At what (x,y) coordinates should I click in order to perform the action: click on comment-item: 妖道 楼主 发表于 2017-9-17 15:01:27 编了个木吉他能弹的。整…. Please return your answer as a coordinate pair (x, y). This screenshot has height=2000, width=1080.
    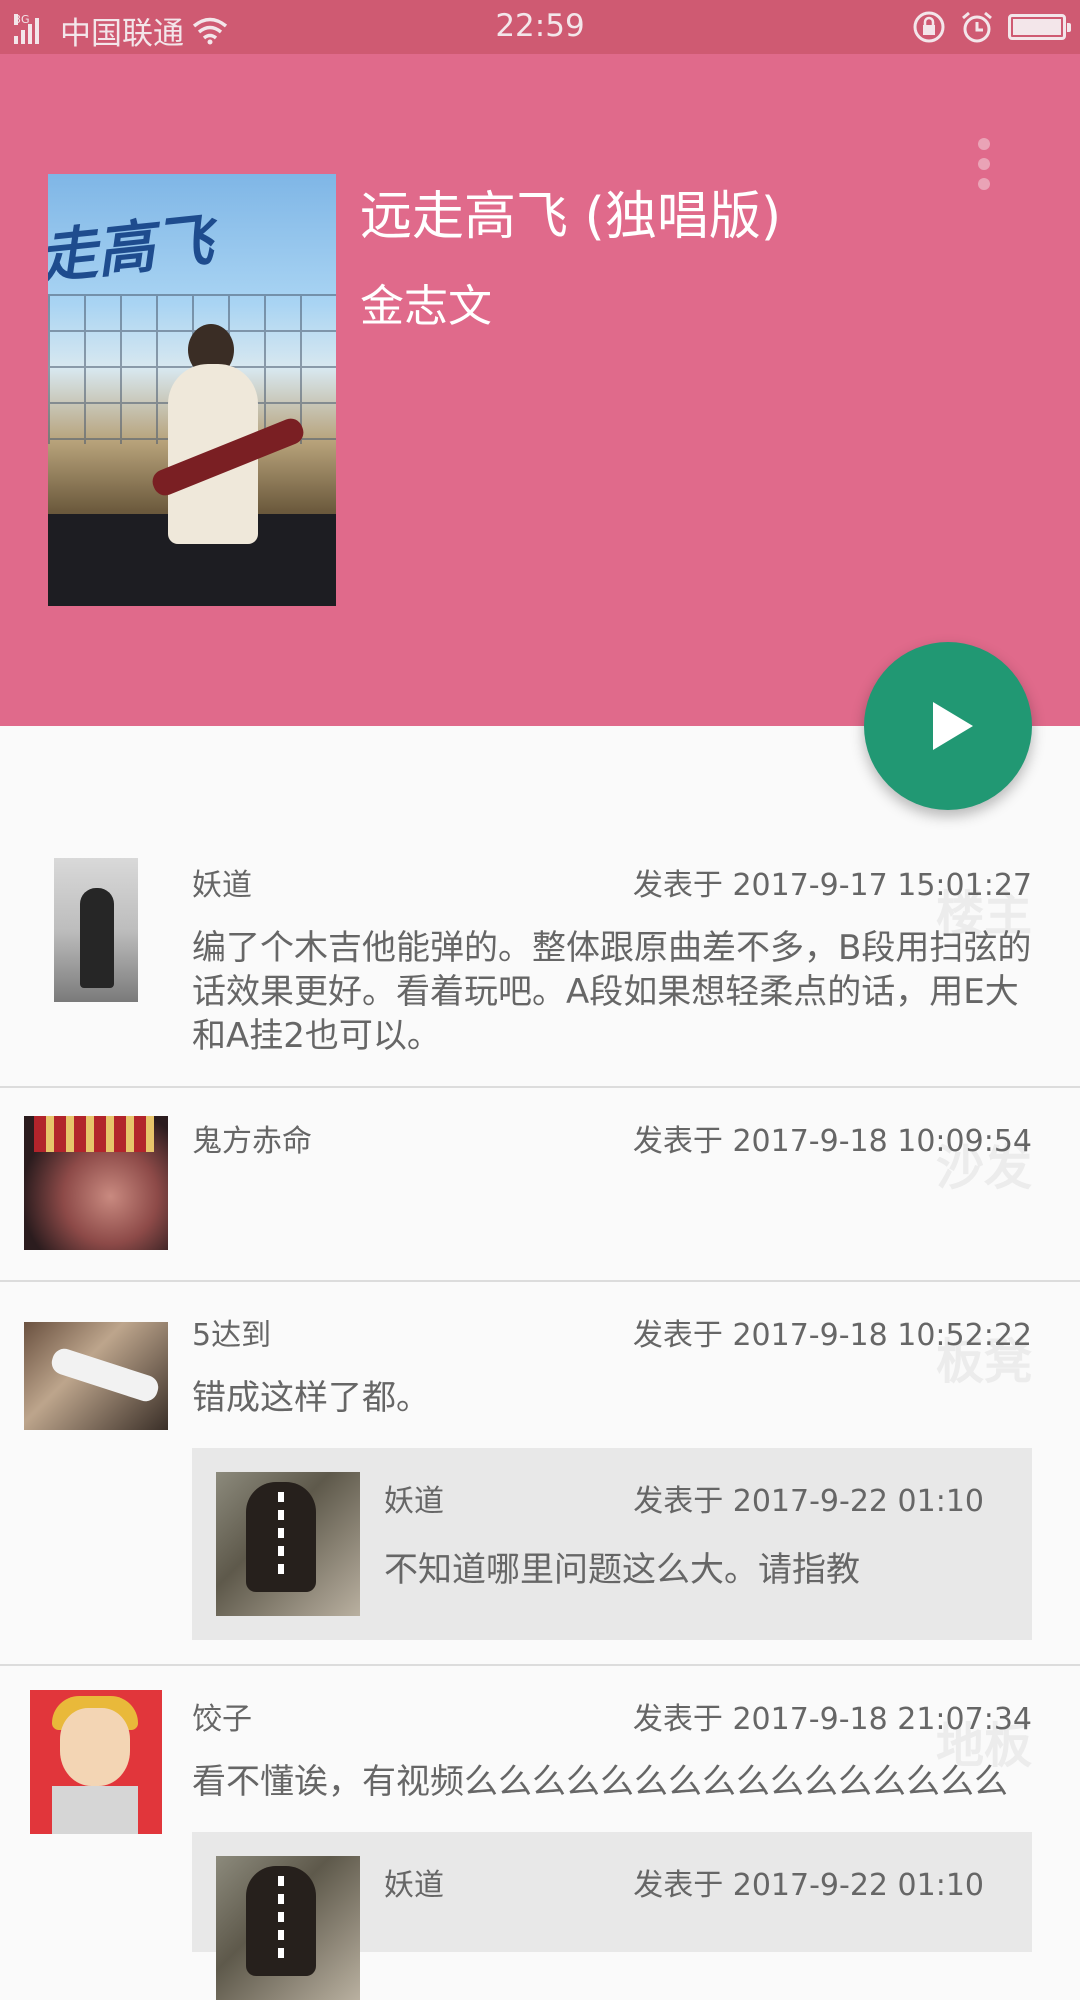
    Looking at the image, I should click on (540, 961).